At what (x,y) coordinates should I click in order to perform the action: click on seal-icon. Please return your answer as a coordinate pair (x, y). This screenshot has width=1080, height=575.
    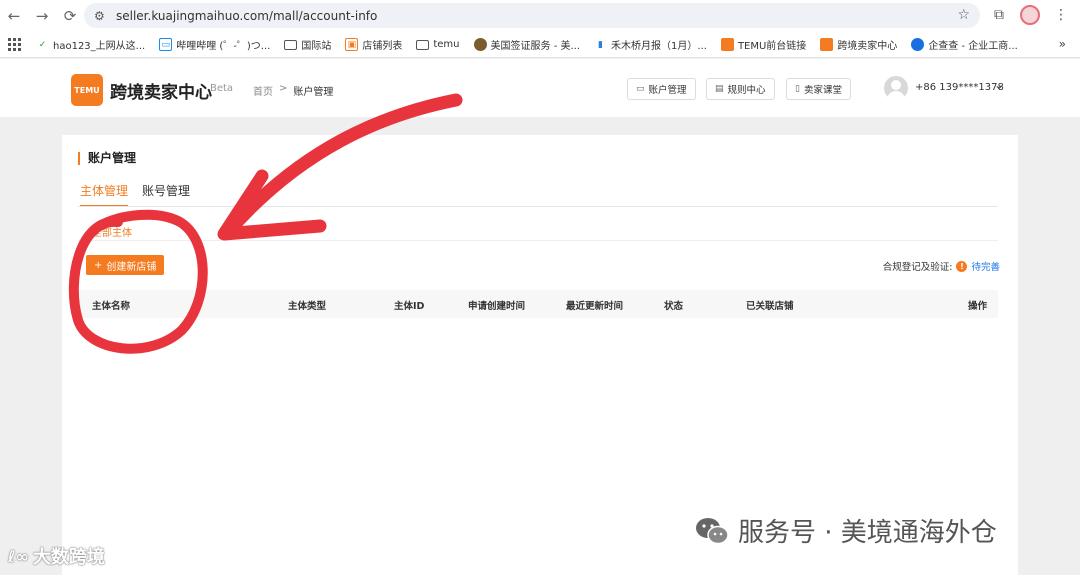
    Looking at the image, I should click on (480, 44).